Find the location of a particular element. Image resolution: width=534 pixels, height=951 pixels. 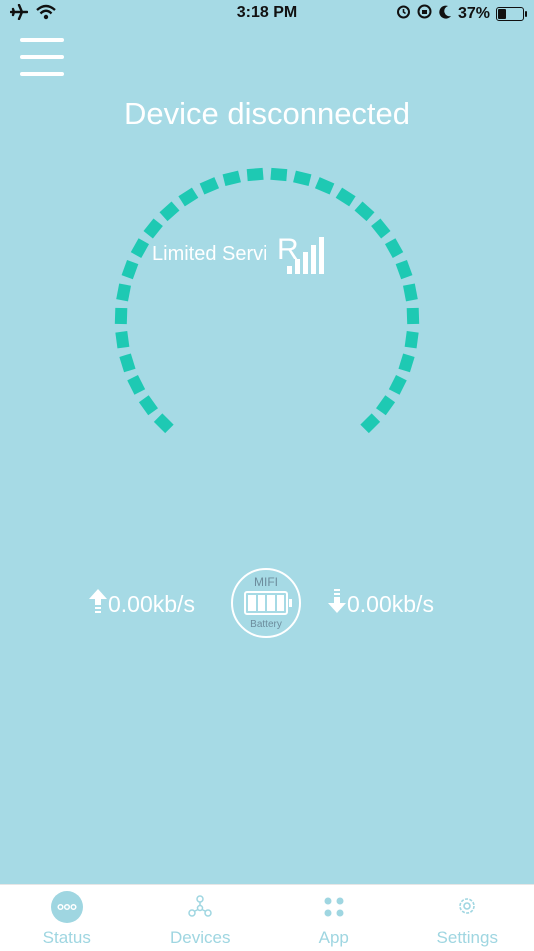

tab-status: Status is located at coordinates (67, 918).